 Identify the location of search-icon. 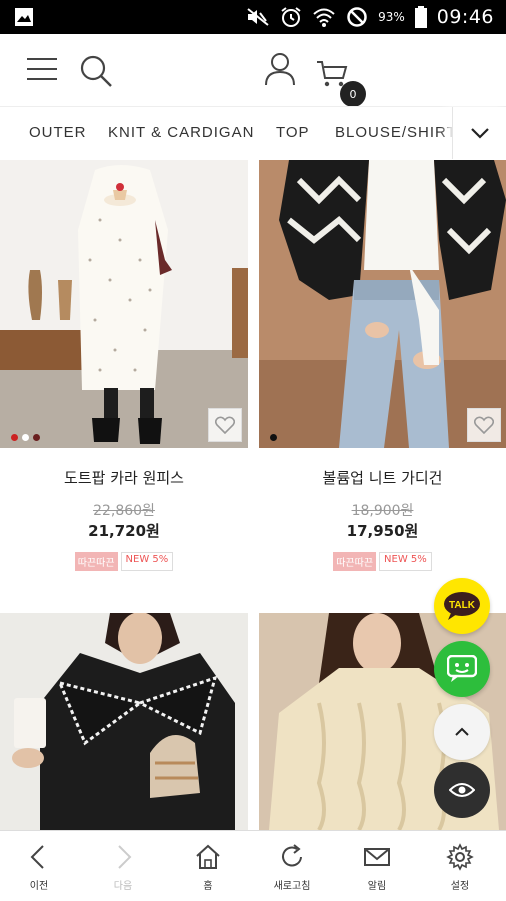
(96, 71).